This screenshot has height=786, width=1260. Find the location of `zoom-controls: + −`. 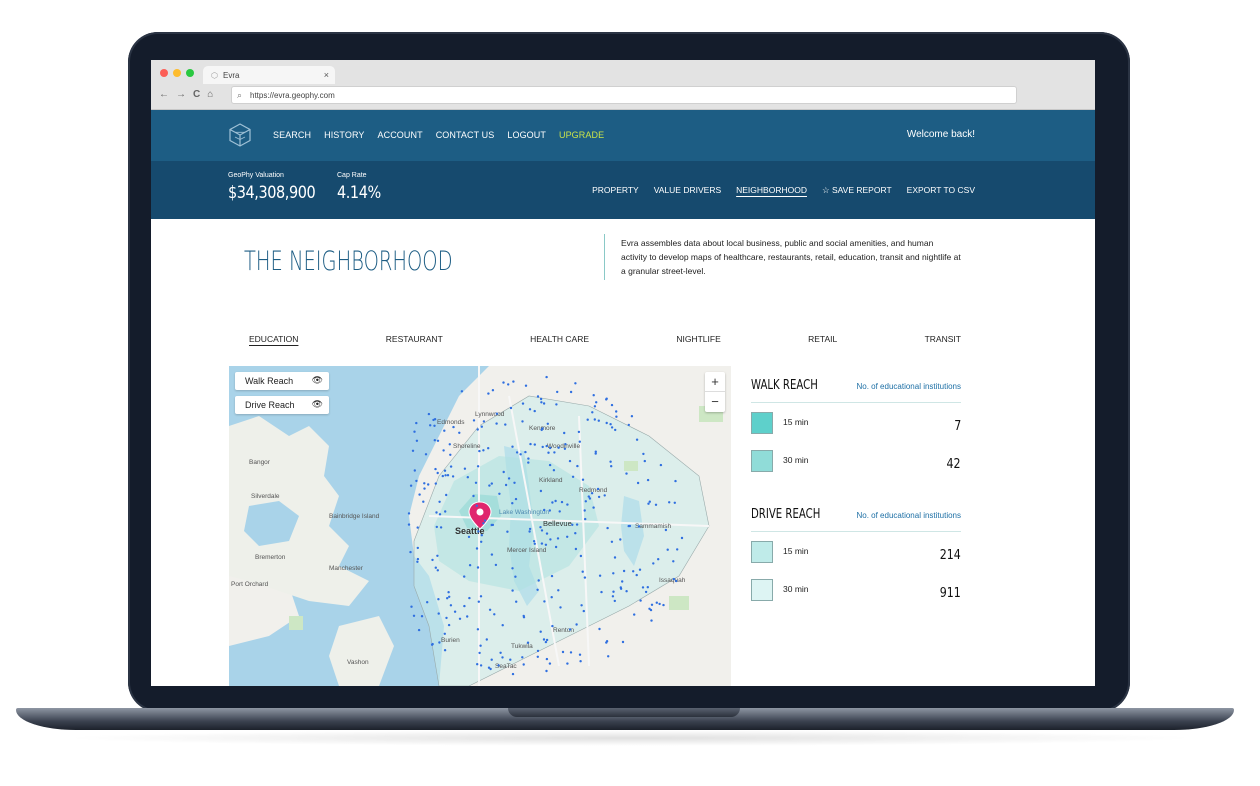

zoom-controls: + − is located at coordinates (715, 392).